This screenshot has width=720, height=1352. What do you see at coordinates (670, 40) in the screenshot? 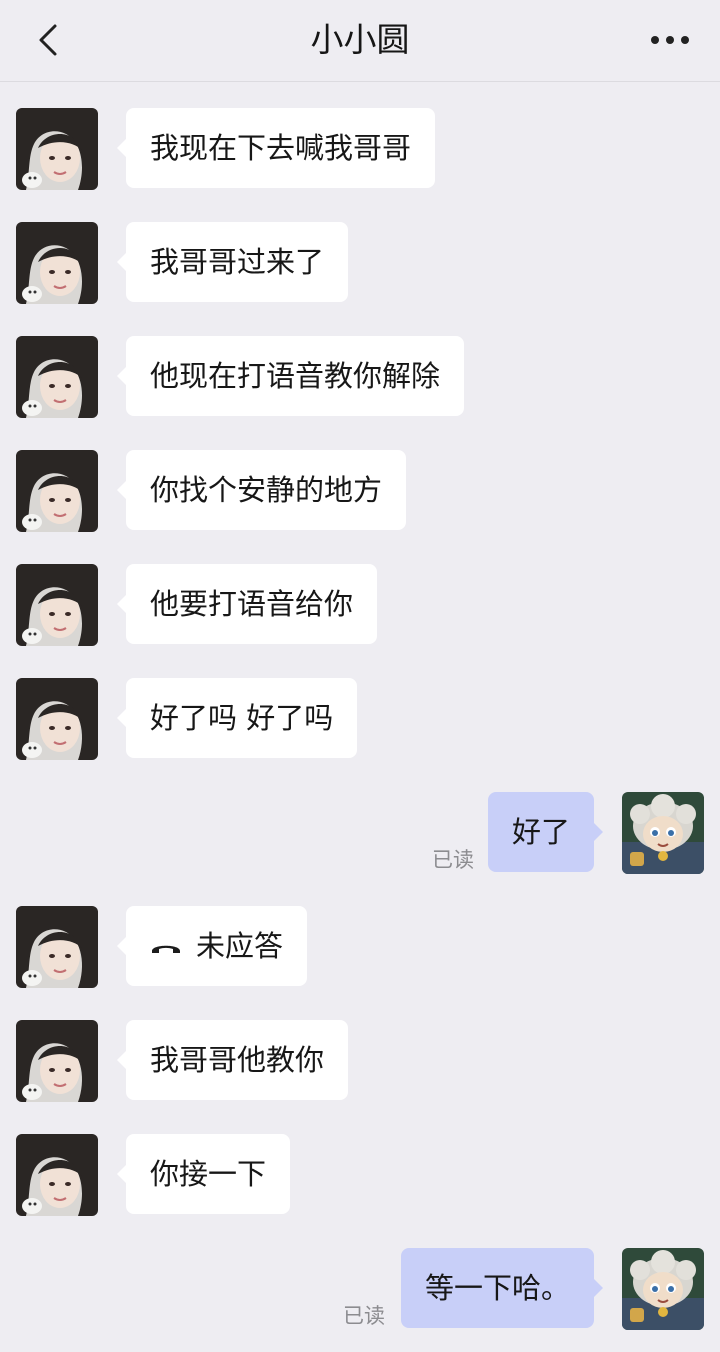
I see `more-horizontal-icon` at bounding box center [670, 40].